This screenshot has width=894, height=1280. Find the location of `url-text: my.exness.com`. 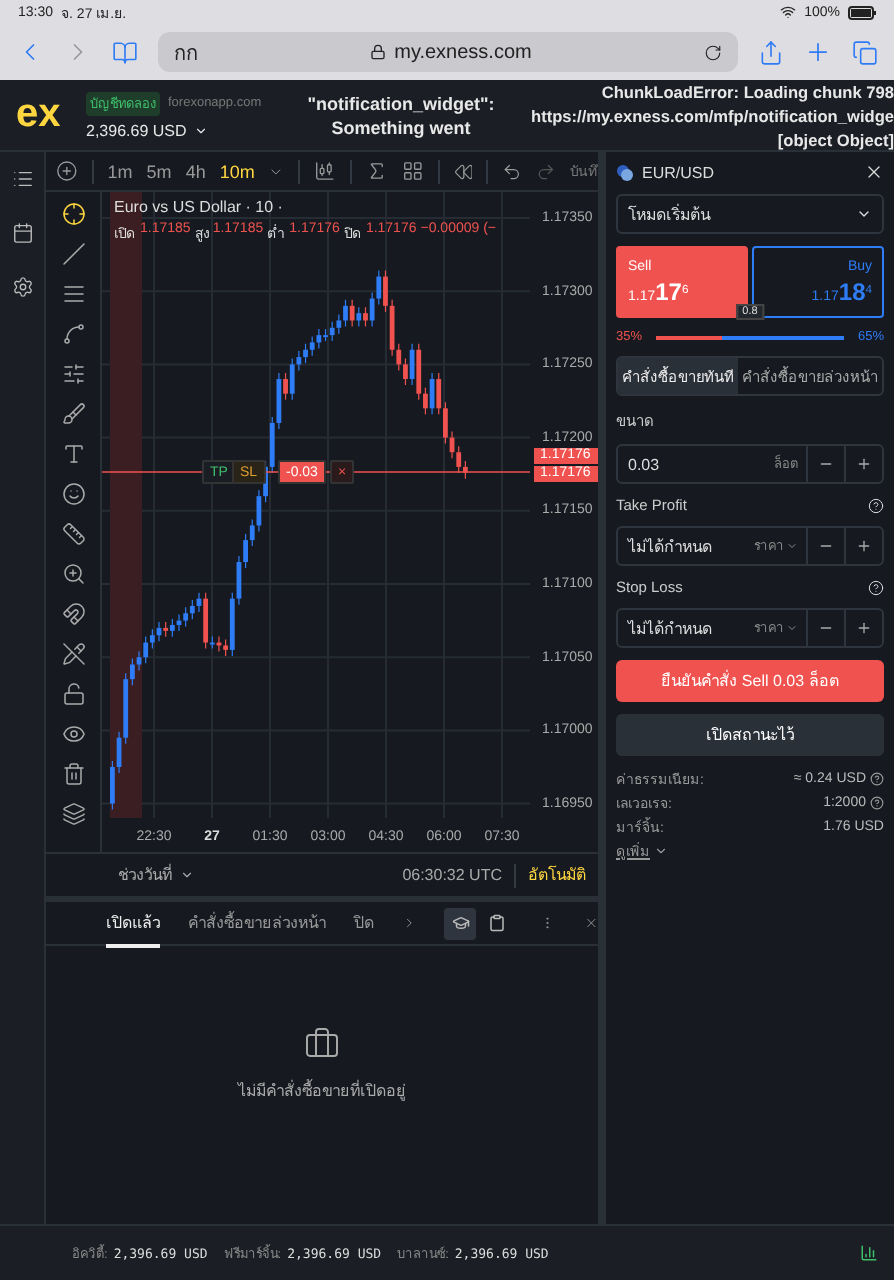

url-text: my.exness.com is located at coordinates (463, 52).